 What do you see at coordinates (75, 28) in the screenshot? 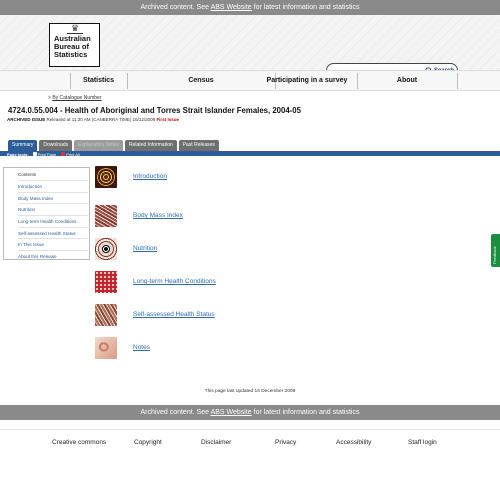
I see `coat-of-arms-icon: ♛` at bounding box center [75, 28].